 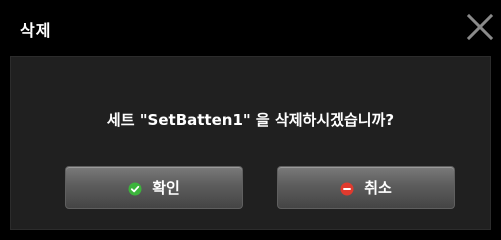 I want to click on minus-circle-icon, so click(x=347, y=188).